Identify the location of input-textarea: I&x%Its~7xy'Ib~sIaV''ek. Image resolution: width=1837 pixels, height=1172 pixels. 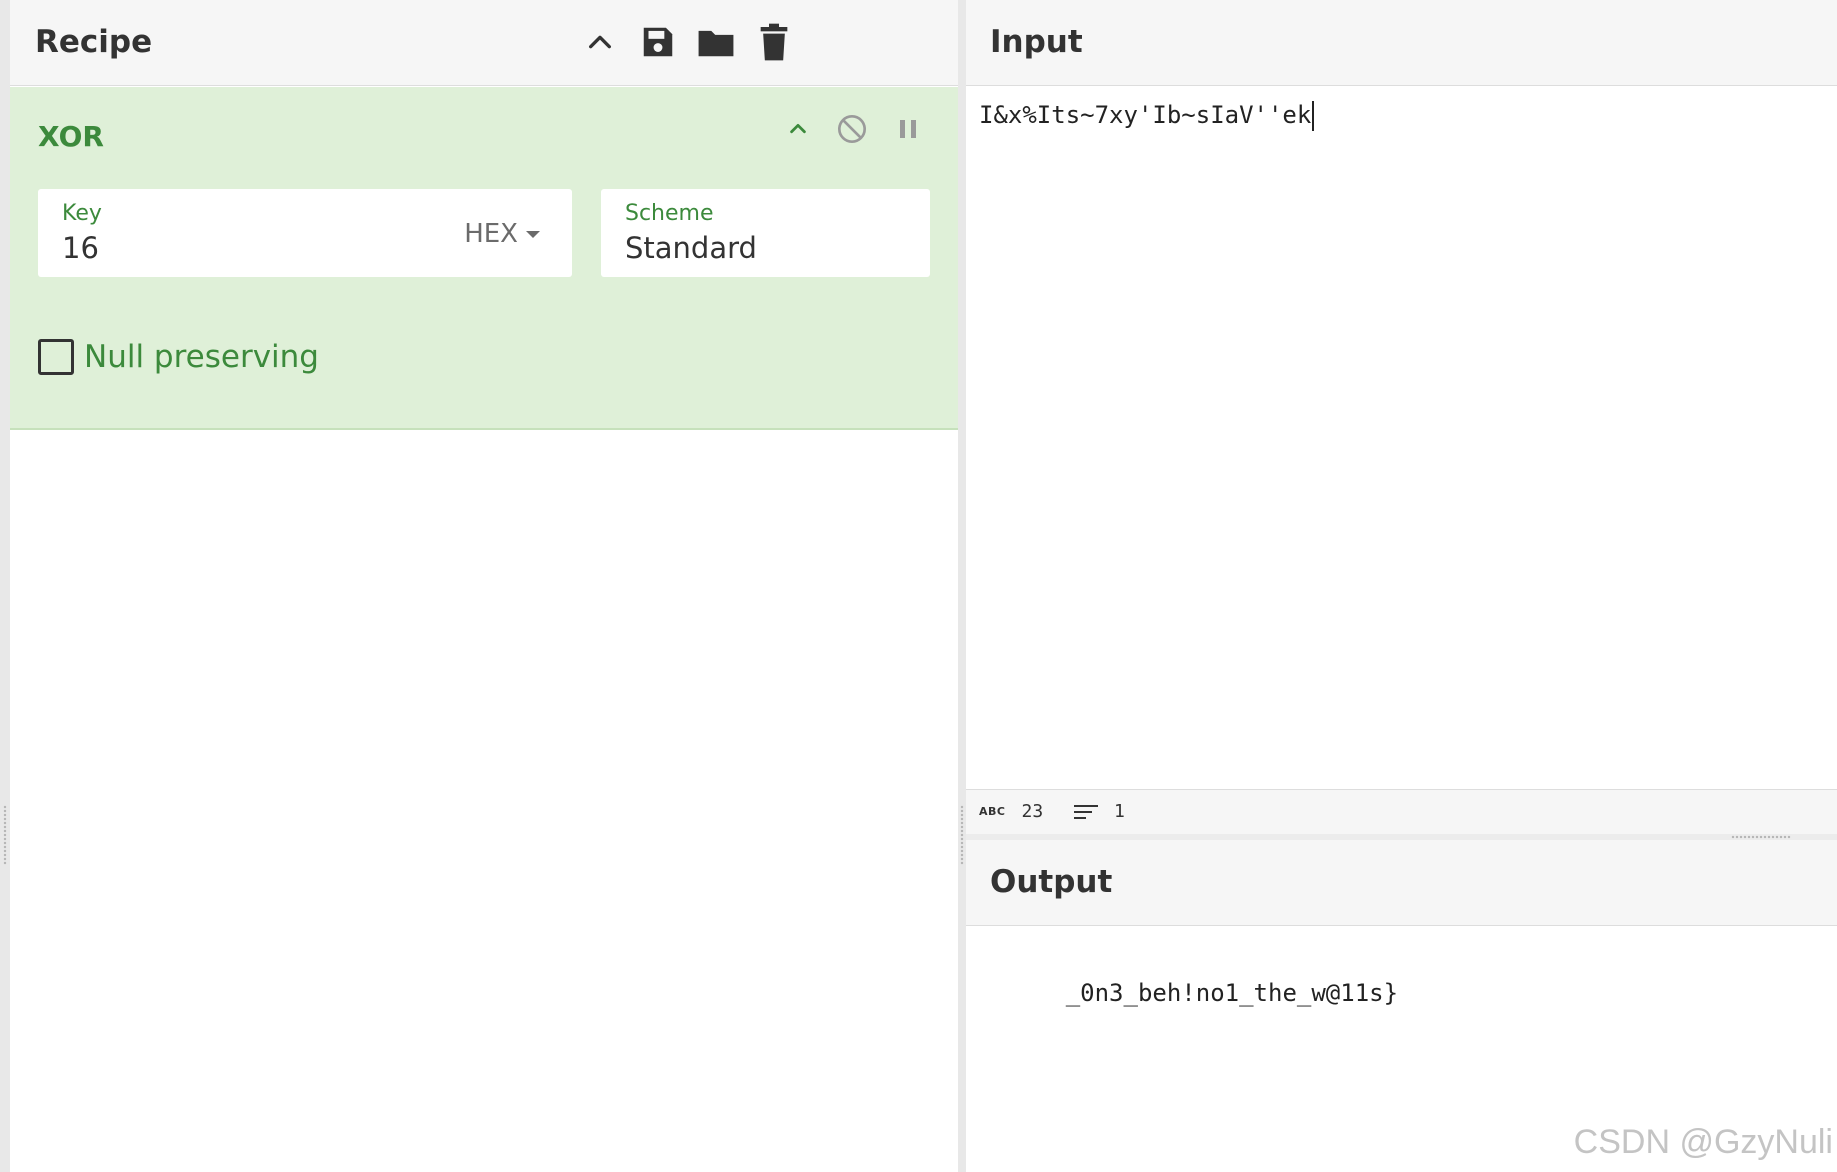
(1147, 116).